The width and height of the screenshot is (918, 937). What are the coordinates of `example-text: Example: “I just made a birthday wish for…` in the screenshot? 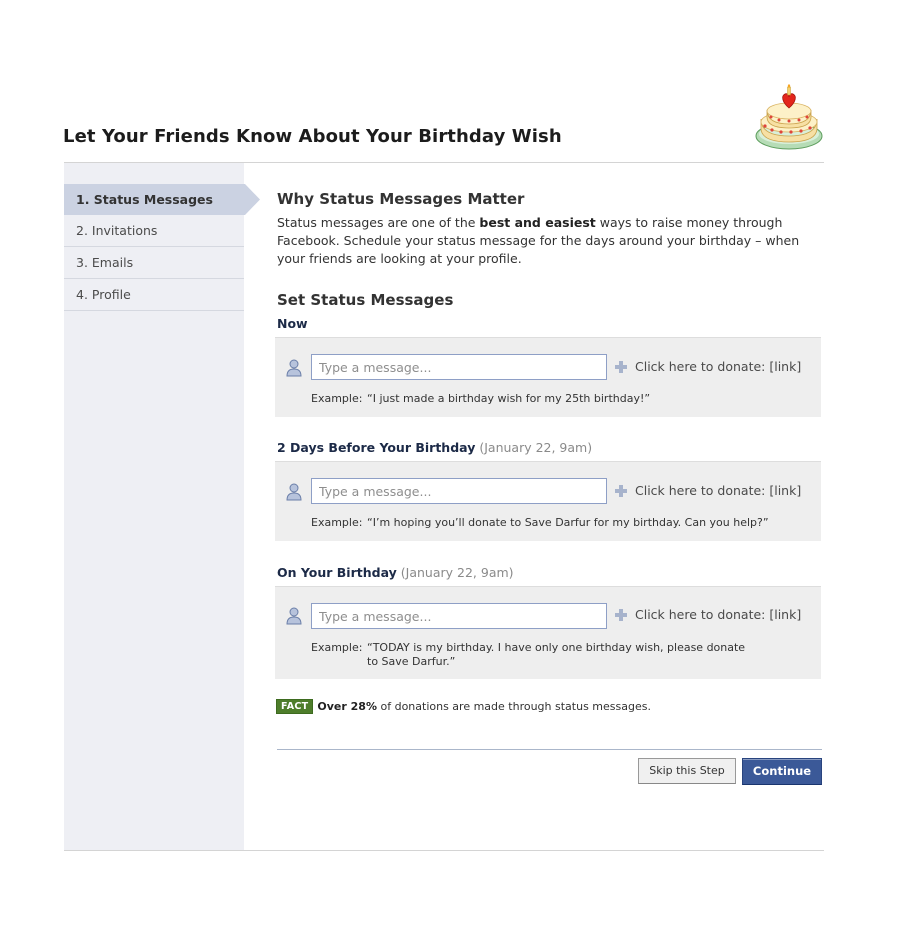 It's located at (531, 399).